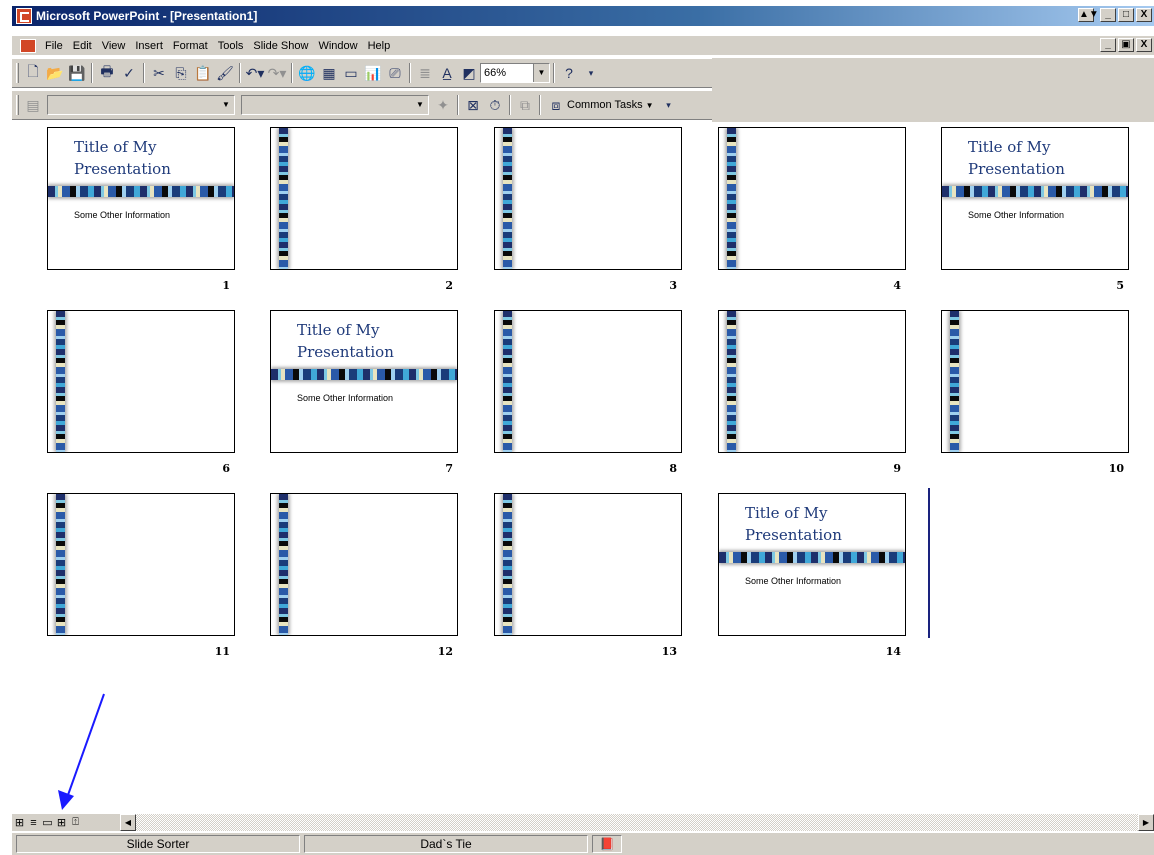 Image resolution: width=1154 pixels, height=855 pixels. Describe the element at coordinates (897, 285) in the screenshot. I see `slide-number: 4` at that location.